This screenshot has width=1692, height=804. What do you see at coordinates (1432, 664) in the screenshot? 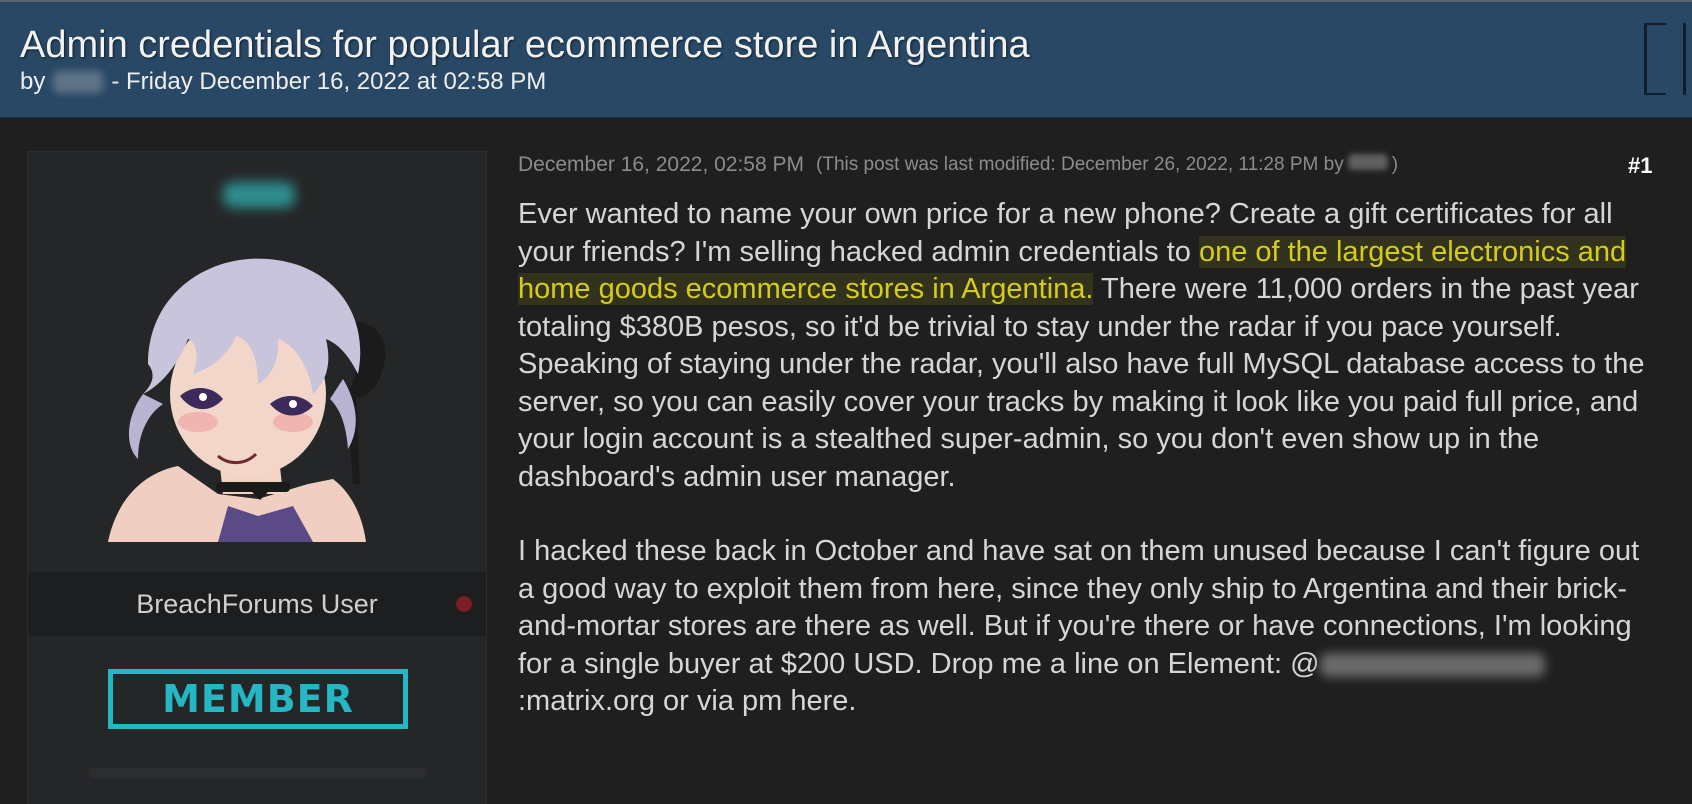
I see `matrix-handle-redacted` at bounding box center [1432, 664].